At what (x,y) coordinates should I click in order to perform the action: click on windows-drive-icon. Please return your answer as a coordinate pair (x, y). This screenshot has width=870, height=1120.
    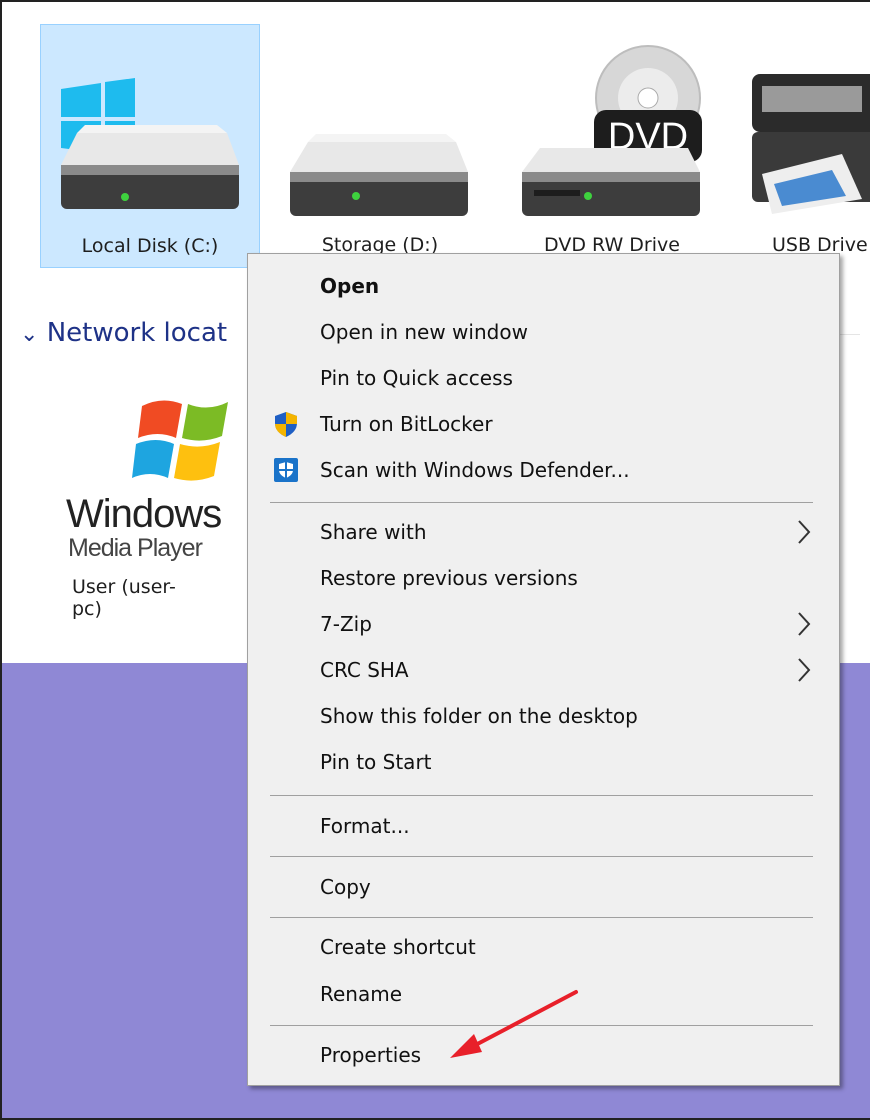
    Looking at the image, I should click on (150, 143).